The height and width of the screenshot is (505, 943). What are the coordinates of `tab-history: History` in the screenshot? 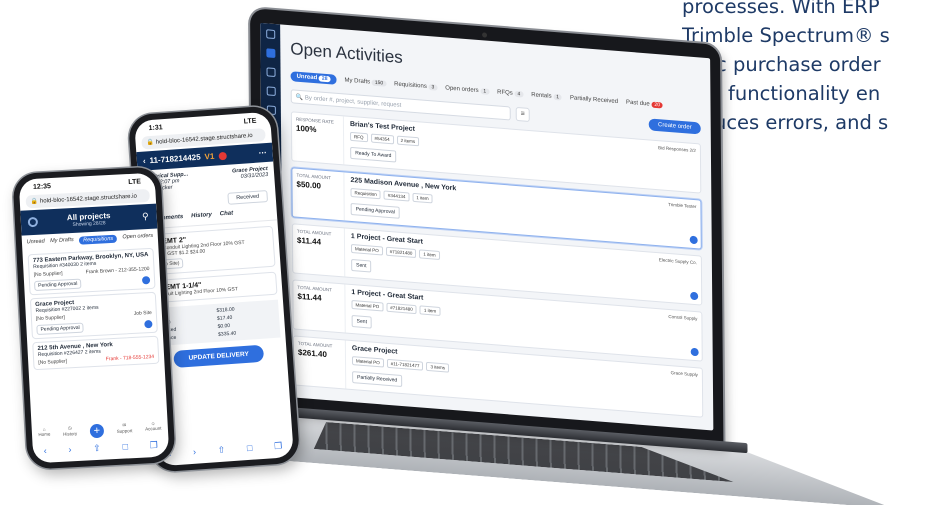 It's located at (201, 215).